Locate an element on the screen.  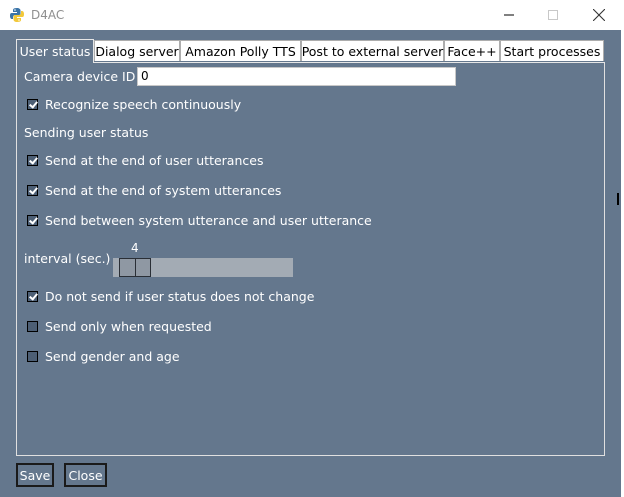
tab-post-external-server: Post to external server is located at coordinates (372, 50).